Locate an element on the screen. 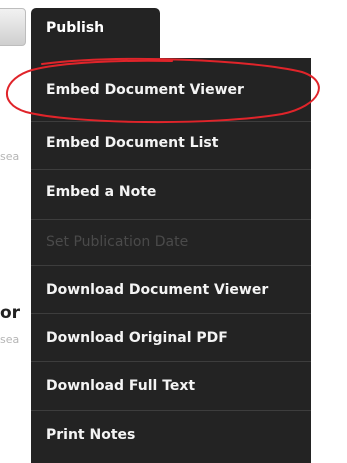 This screenshot has height=463, width=347. menu-item-label: Embed a Note is located at coordinates (101, 192).